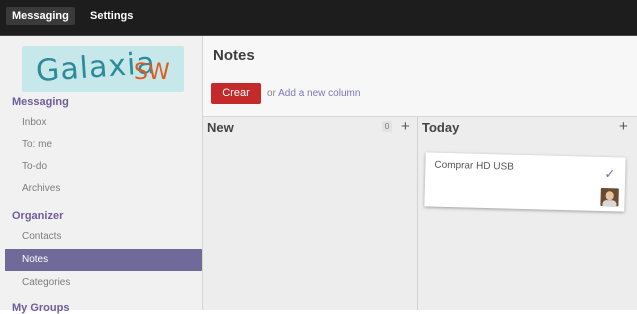 The width and height of the screenshot is (637, 314). What do you see at coordinates (234, 55) in the screenshot?
I see `page-title: Notes` at bounding box center [234, 55].